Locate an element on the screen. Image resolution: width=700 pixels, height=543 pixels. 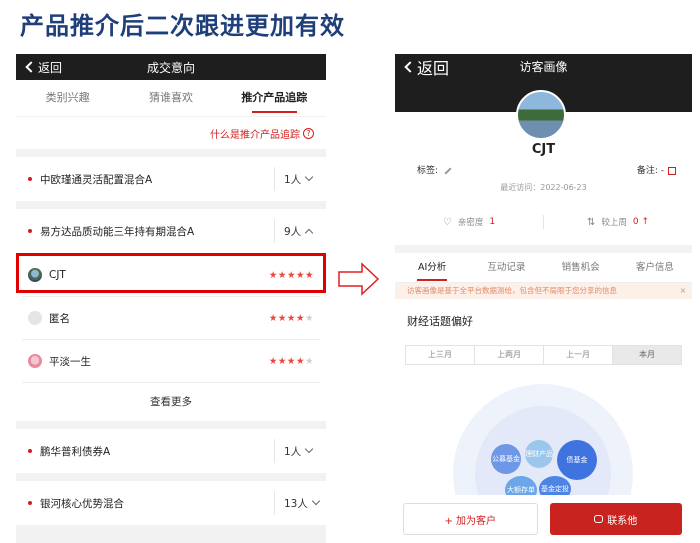
right-arrow-icon is located at coordinates (359, 279).